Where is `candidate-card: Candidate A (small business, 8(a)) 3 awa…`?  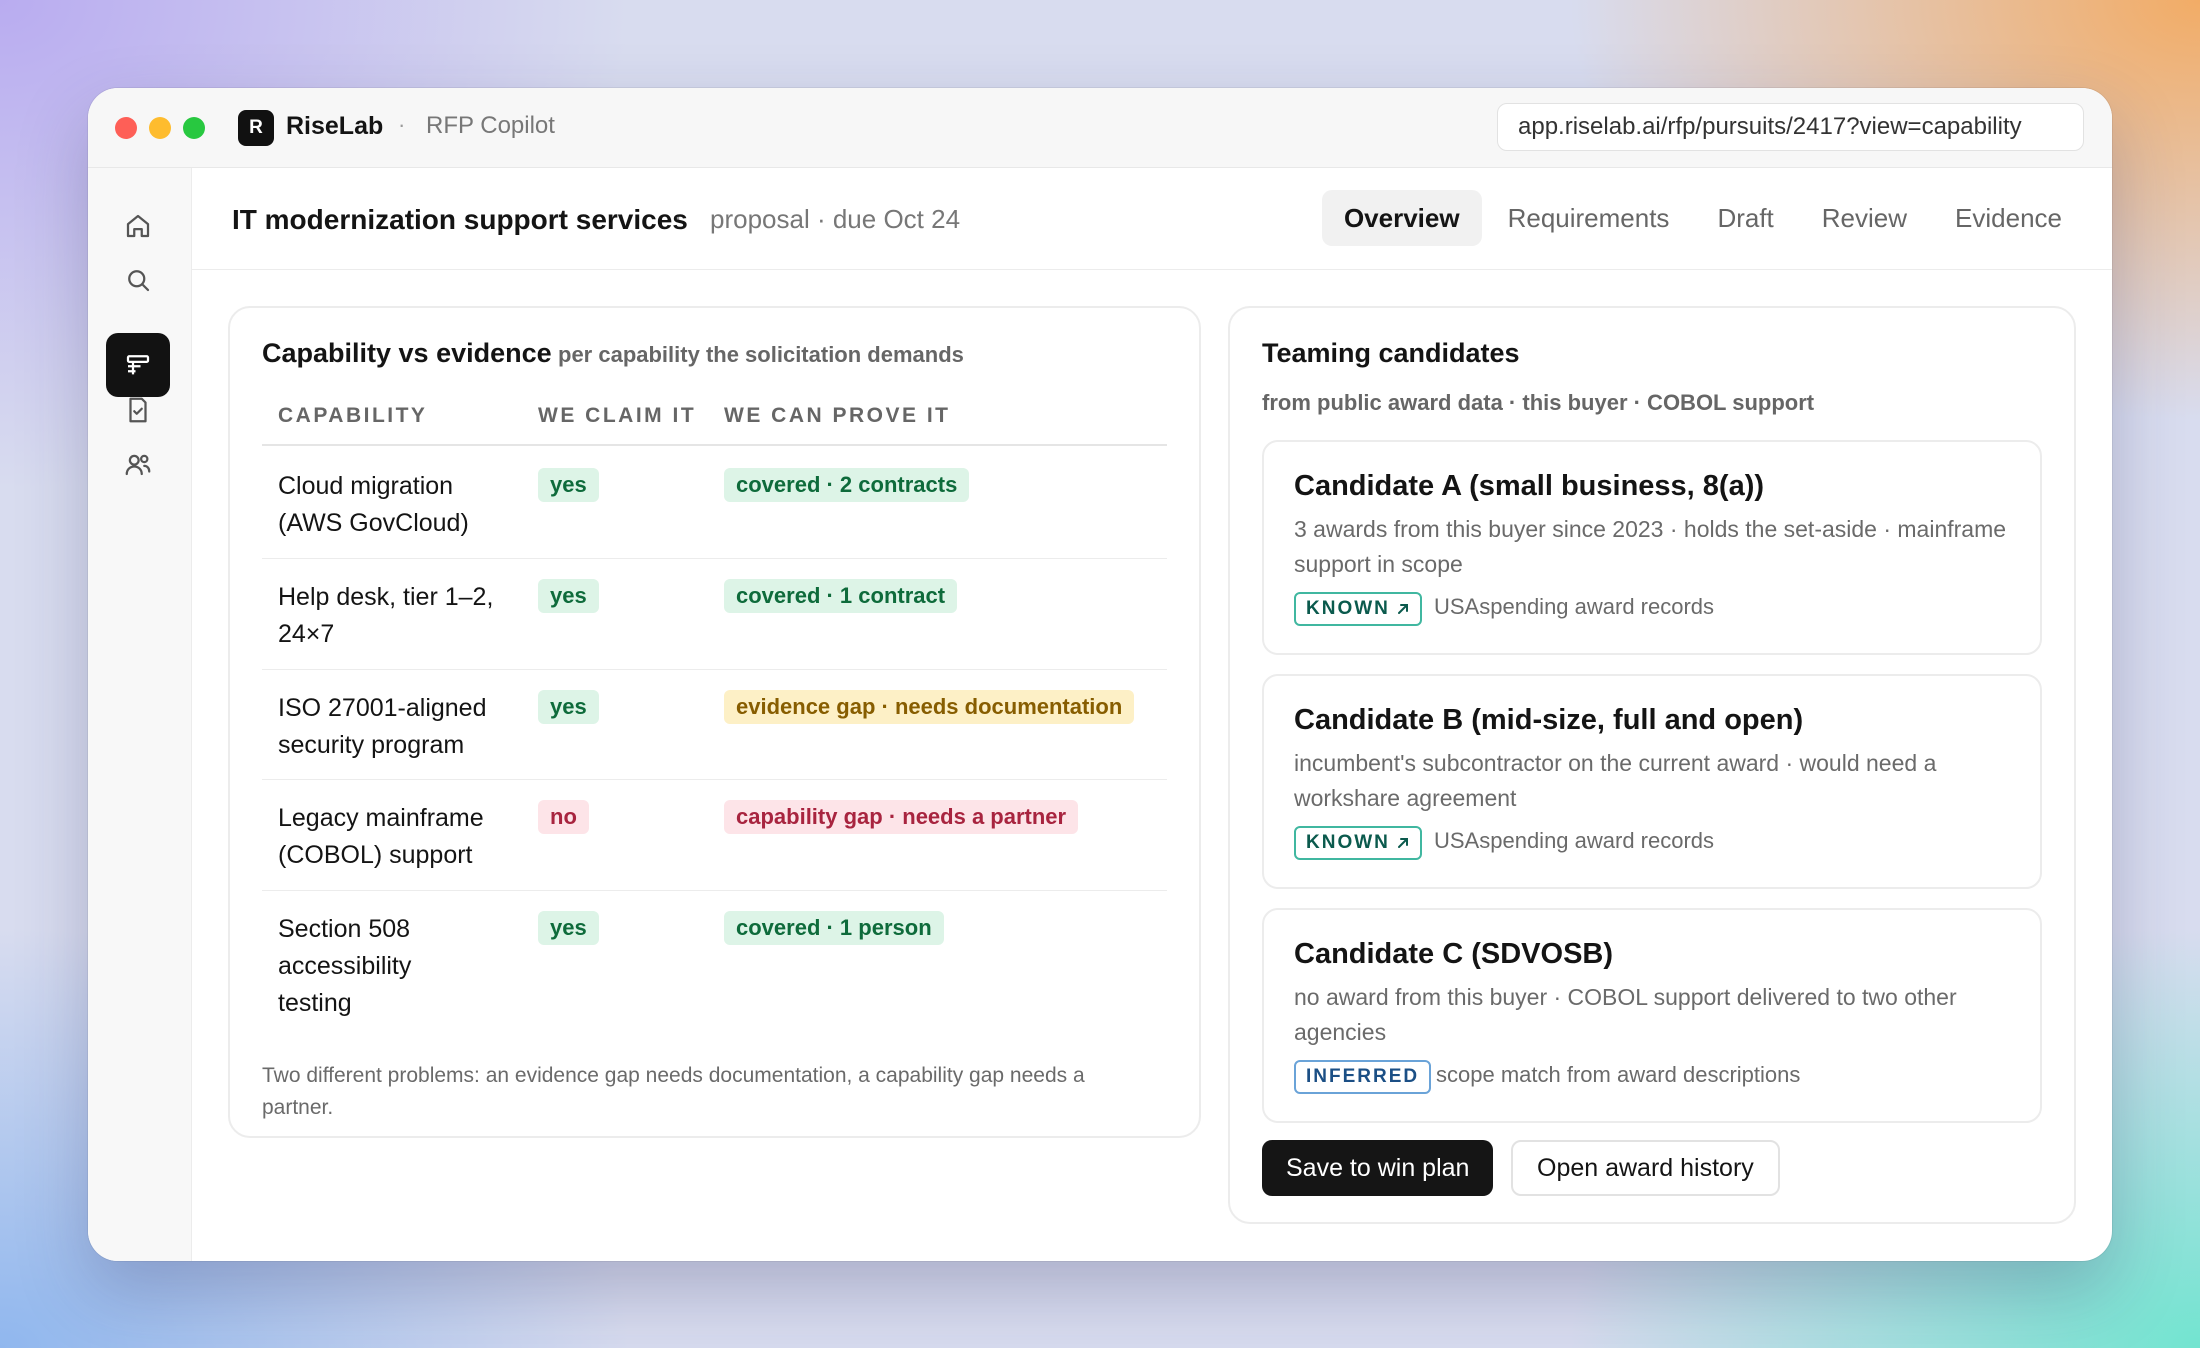
candidate-card: Candidate A (small business, 8(a)) 3 awa… is located at coordinates (1652, 547).